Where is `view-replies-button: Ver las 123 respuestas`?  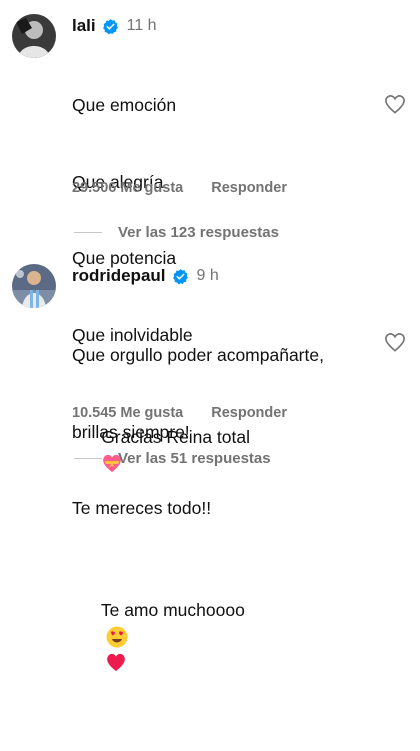
view-replies-button: Ver las 123 respuestas is located at coordinates (176, 232).